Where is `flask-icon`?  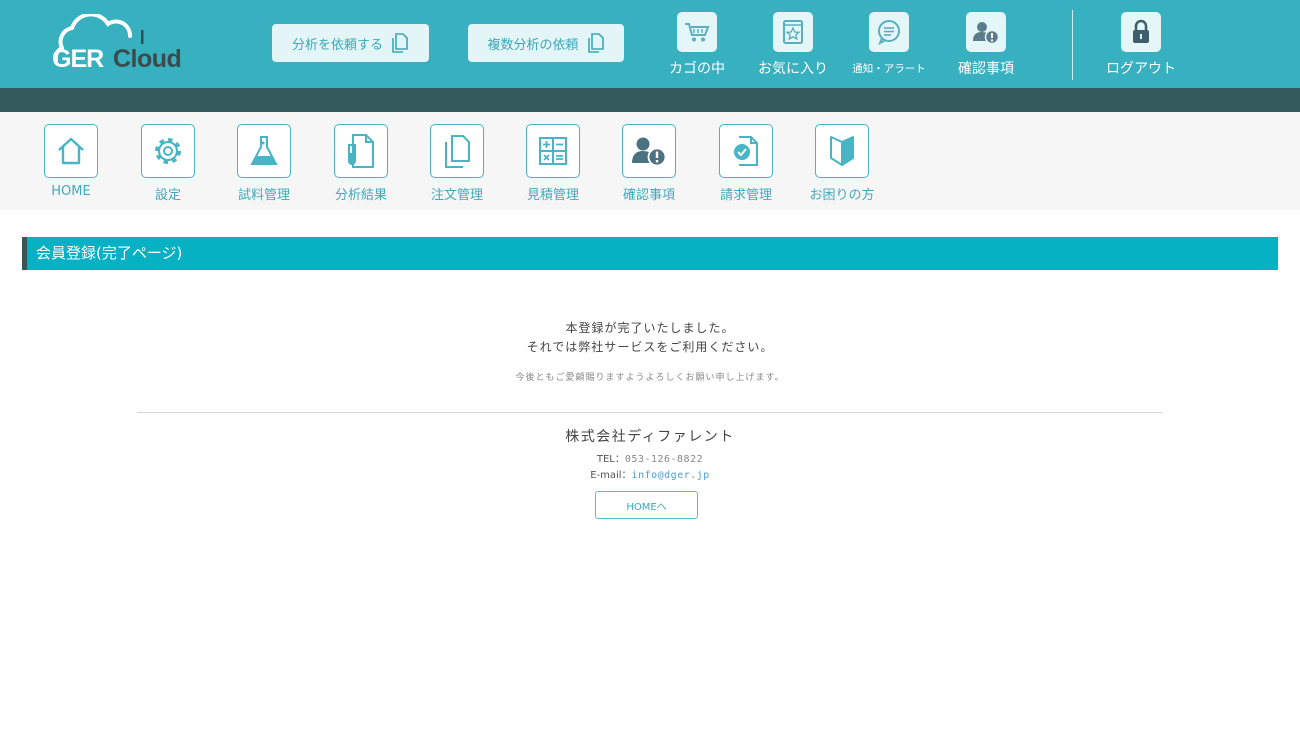 flask-icon is located at coordinates (264, 151).